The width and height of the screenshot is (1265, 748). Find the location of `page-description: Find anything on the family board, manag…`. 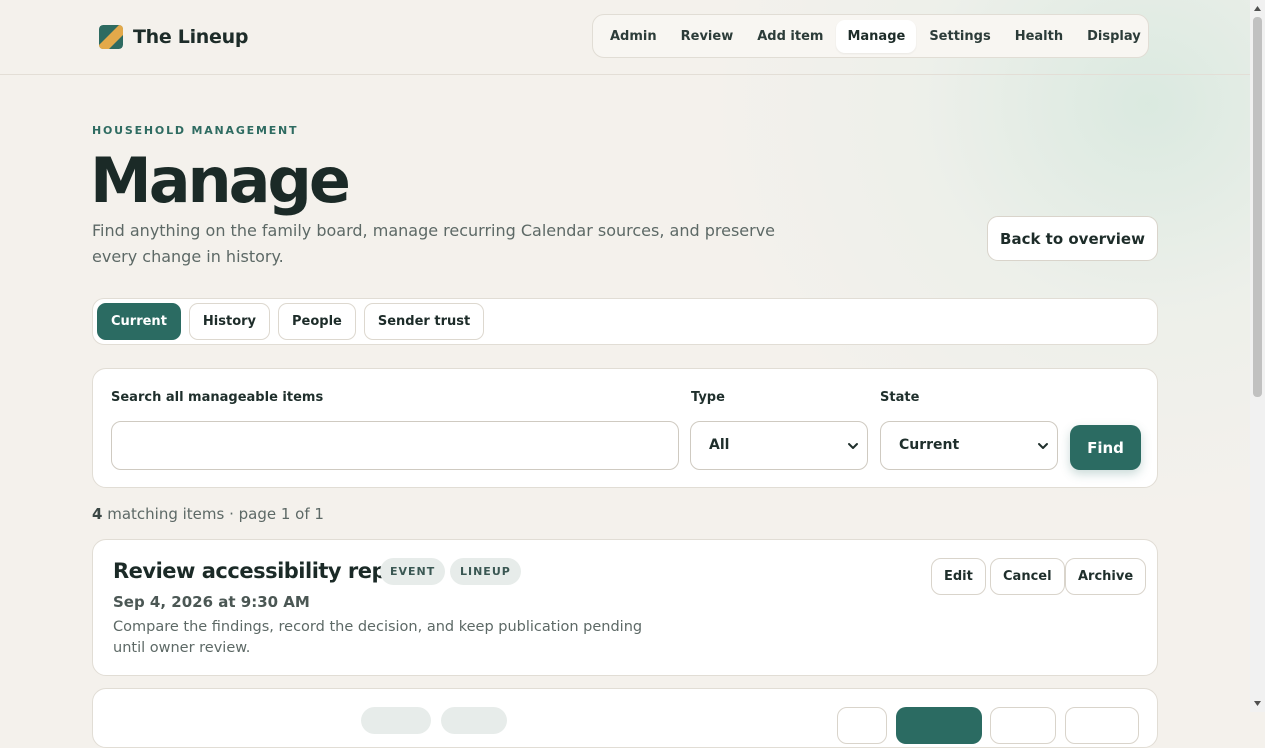

page-description: Find anything on the family board, manag… is located at coordinates (434, 243).